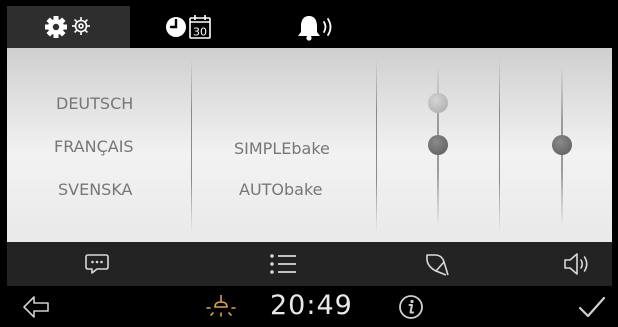  I want to click on tab-alarm, so click(318, 27).